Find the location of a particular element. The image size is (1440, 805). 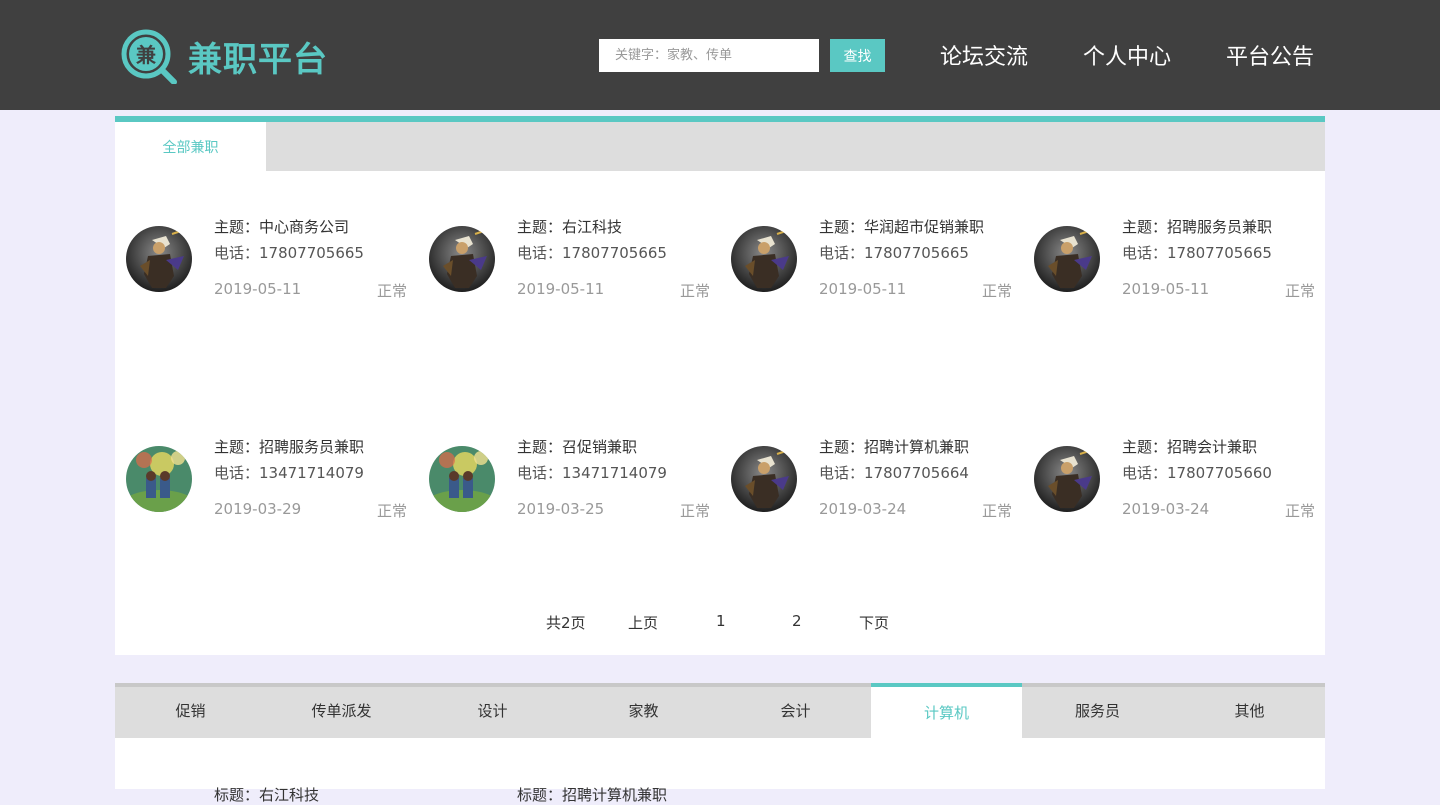

nav-forum: 论坛交流 is located at coordinates (984, 55).